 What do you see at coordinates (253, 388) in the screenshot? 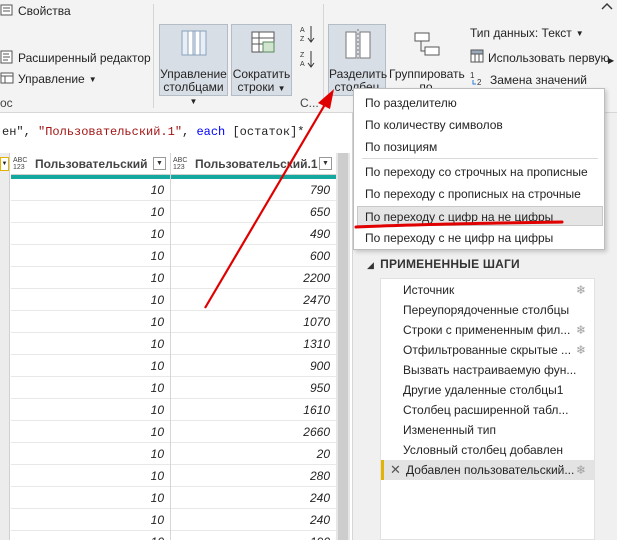
I see `table-cell: 950` at bounding box center [253, 388].